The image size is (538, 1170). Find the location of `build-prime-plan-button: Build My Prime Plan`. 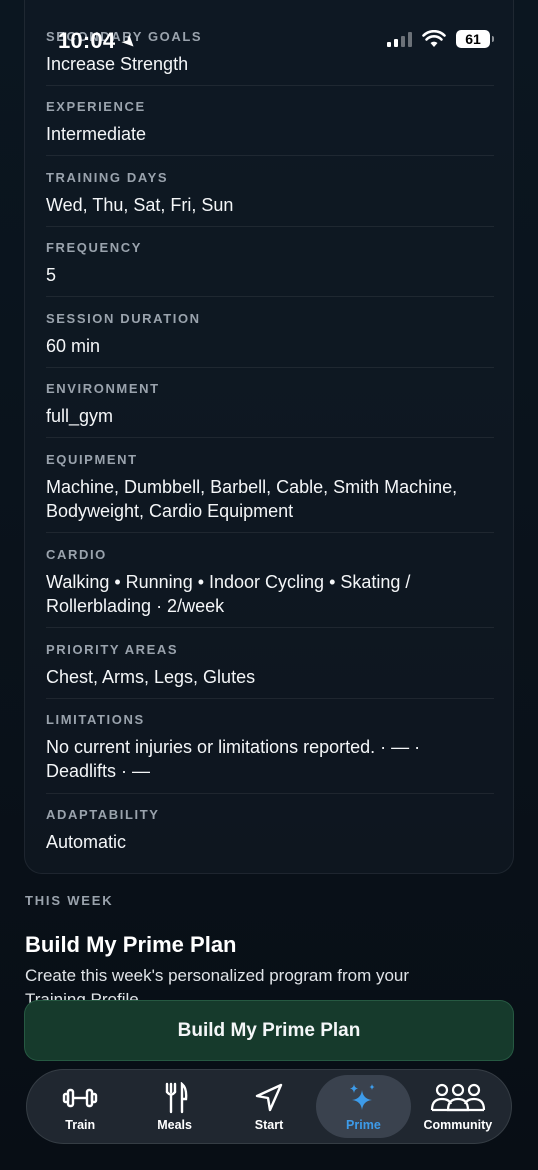

build-prime-plan-button: Build My Prime Plan is located at coordinates (269, 1030).